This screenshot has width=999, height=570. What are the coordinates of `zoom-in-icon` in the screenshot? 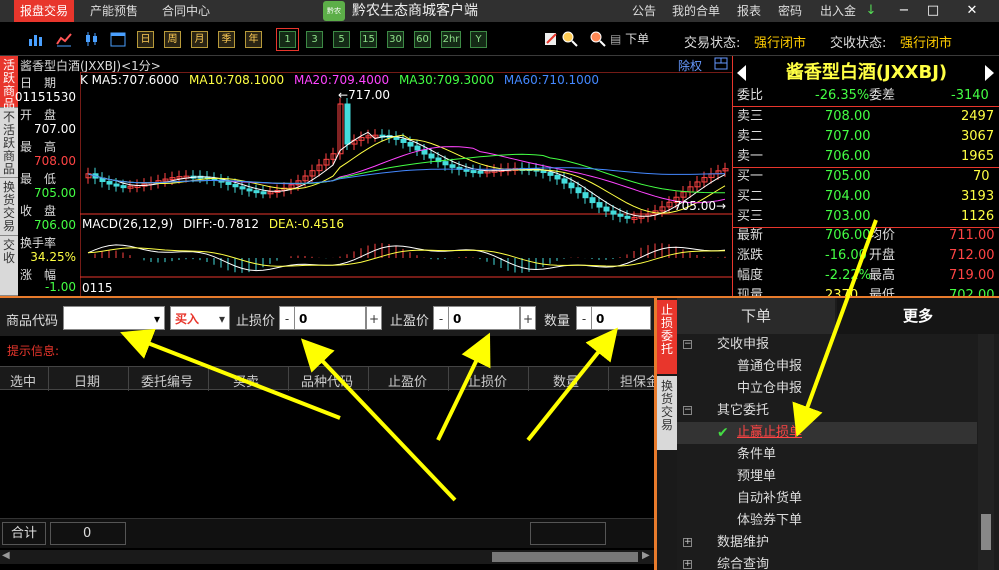 It's located at (570, 39).